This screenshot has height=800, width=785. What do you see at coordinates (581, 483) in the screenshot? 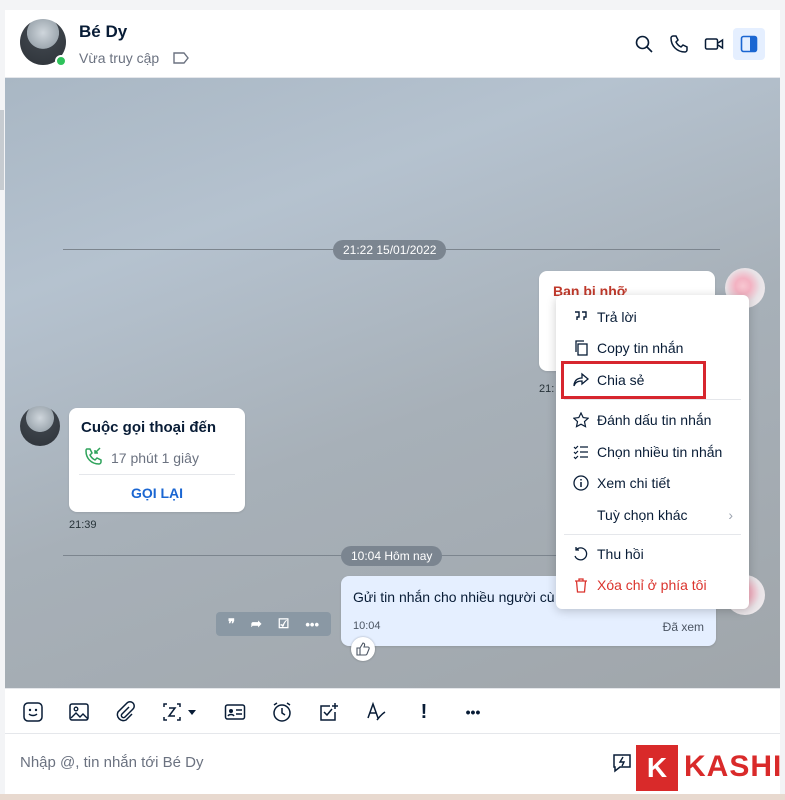
I see `info-icon` at bounding box center [581, 483].